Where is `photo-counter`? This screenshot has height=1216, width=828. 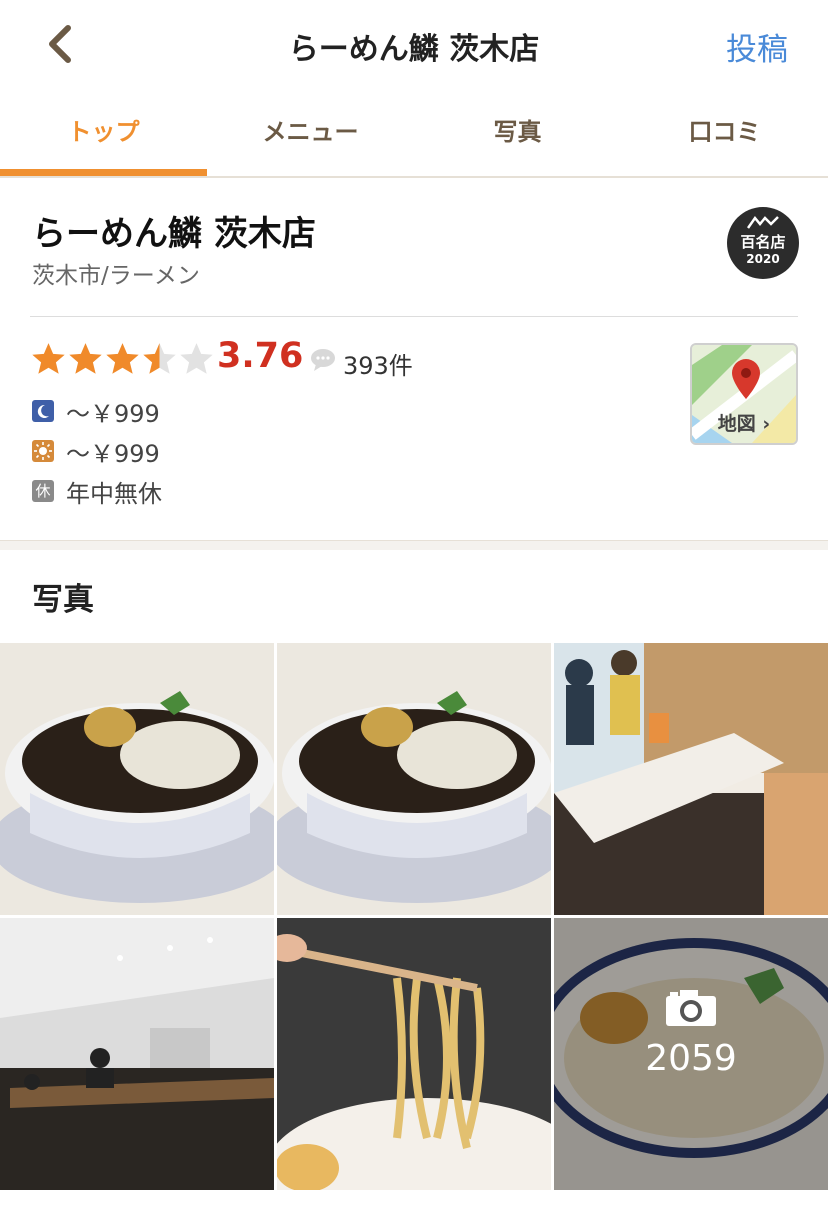 photo-counter is located at coordinates (137, 1054).